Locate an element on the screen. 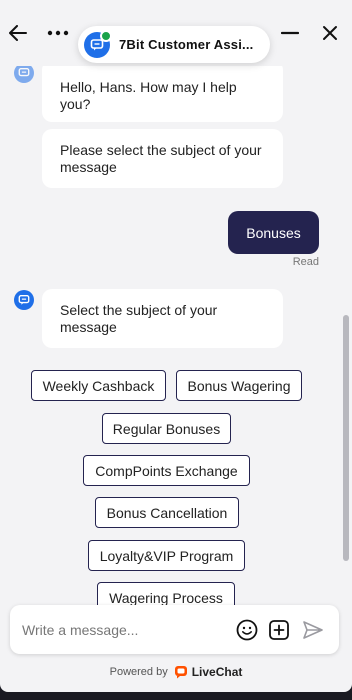 The width and height of the screenshot is (352, 700). send-icon is located at coordinates (313, 630).